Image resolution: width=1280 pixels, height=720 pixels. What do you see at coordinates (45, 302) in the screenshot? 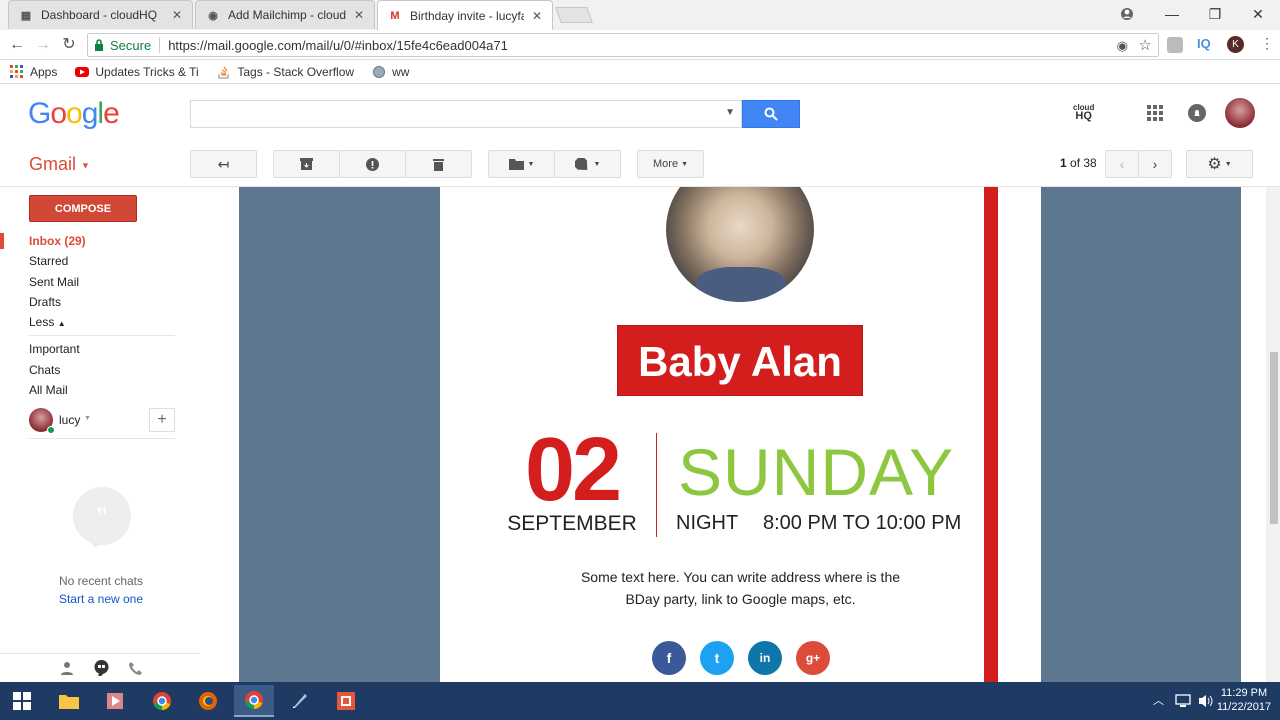
I see `sidebar-item-drafts: Drafts` at bounding box center [45, 302].